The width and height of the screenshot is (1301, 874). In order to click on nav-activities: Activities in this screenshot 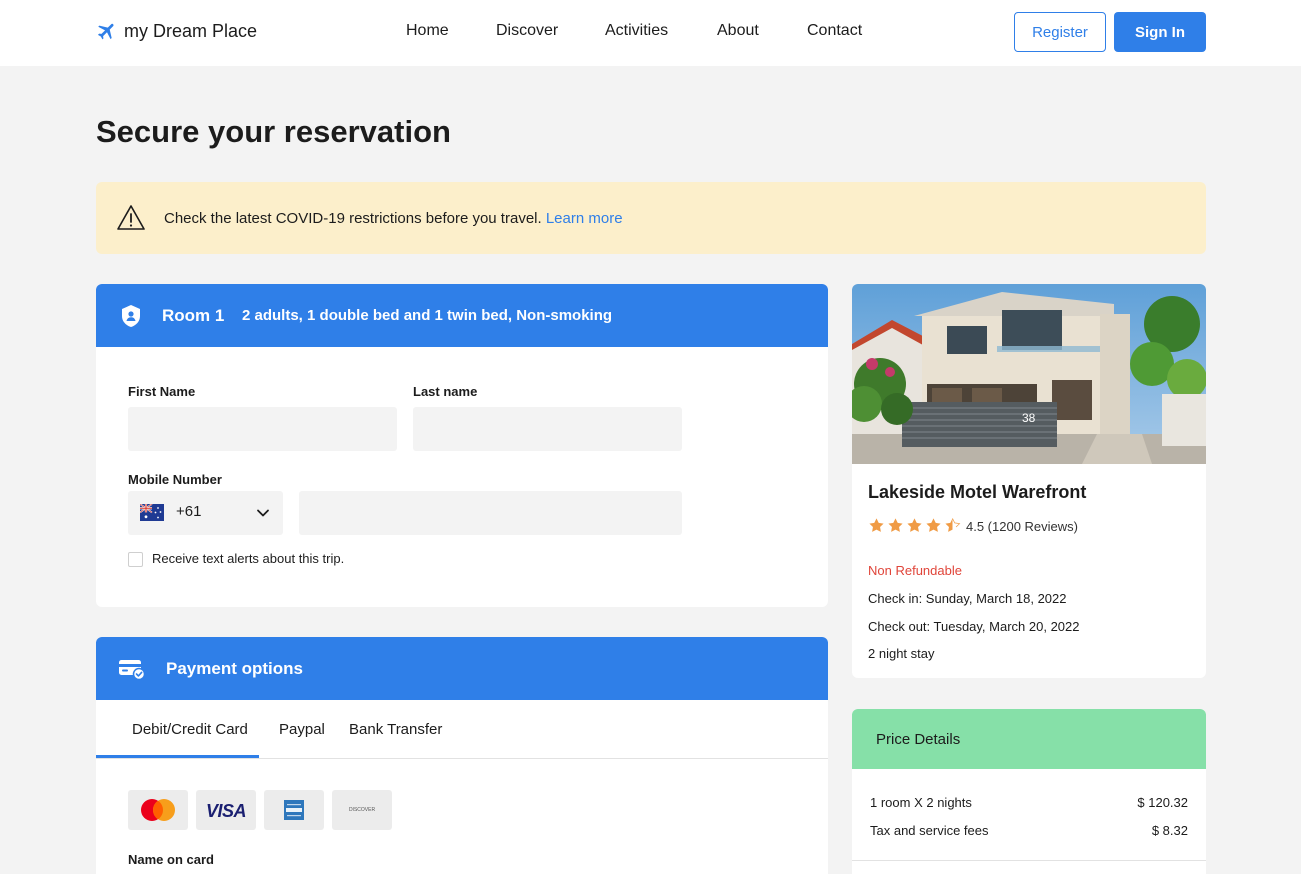, I will do `click(636, 31)`.